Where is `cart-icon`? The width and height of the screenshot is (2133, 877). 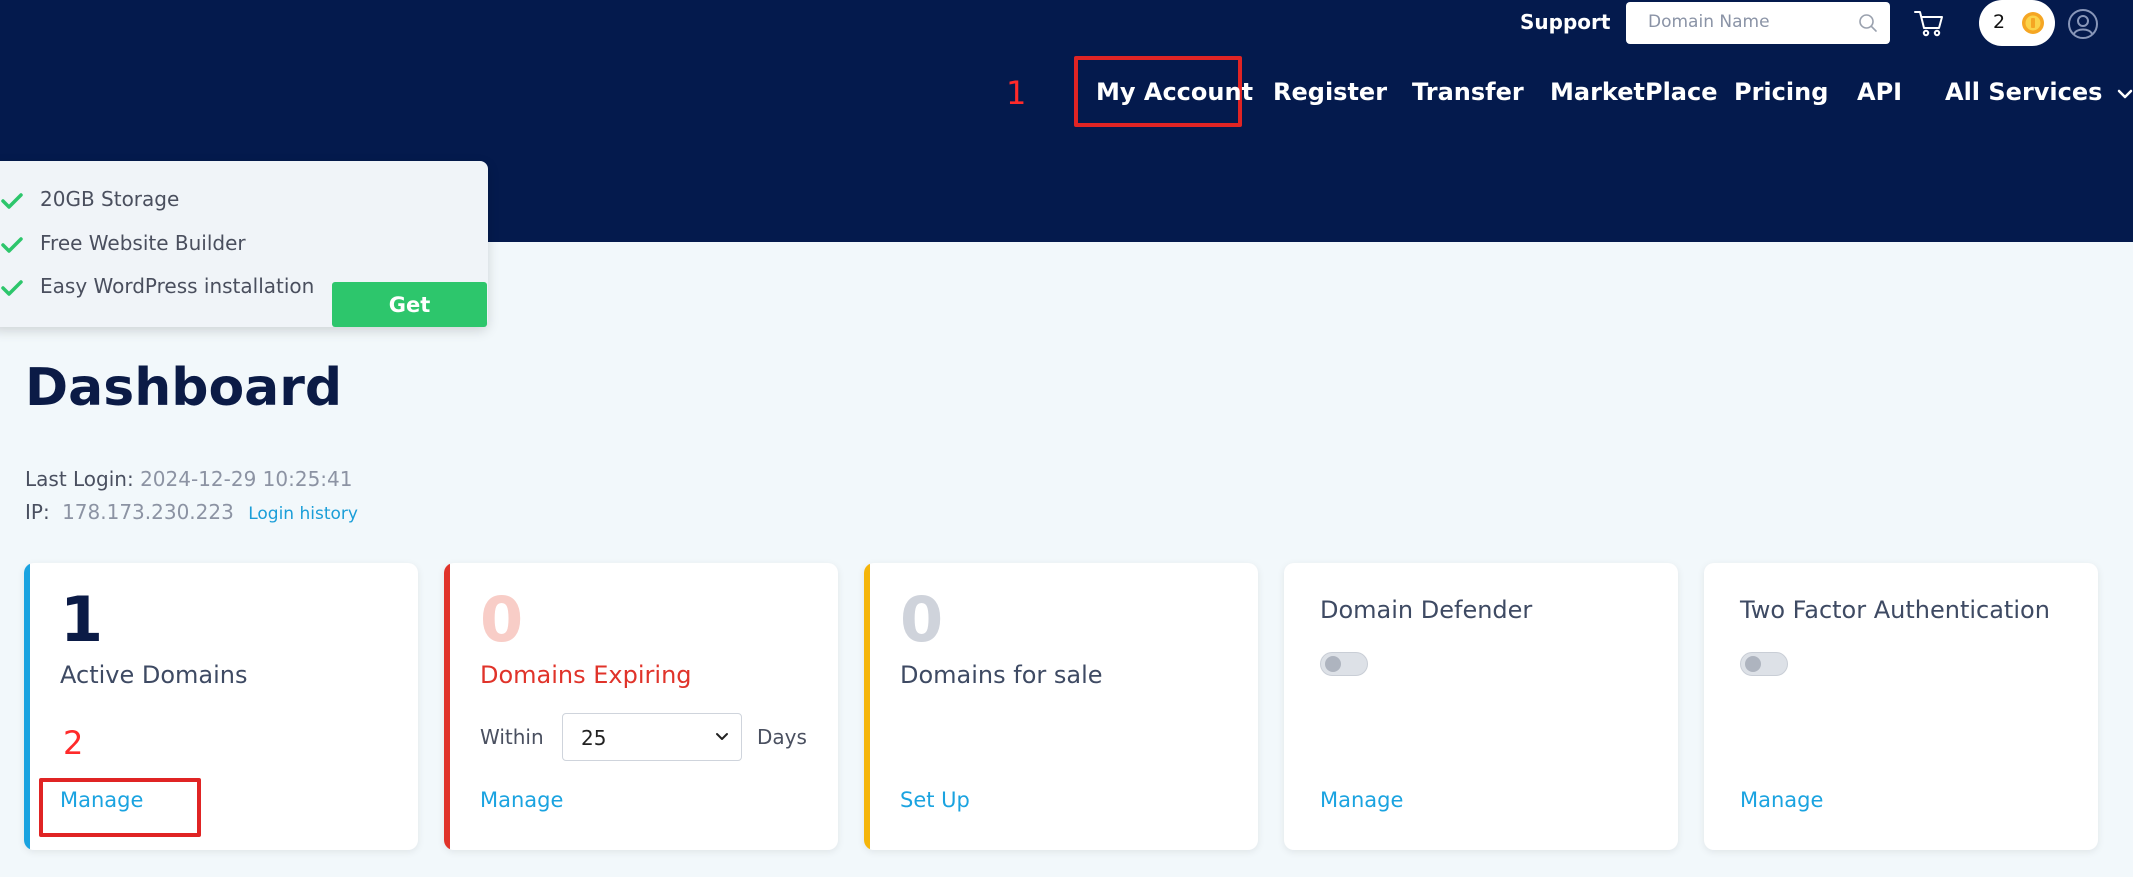
cart-icon is located at coordinates (1929, 23).